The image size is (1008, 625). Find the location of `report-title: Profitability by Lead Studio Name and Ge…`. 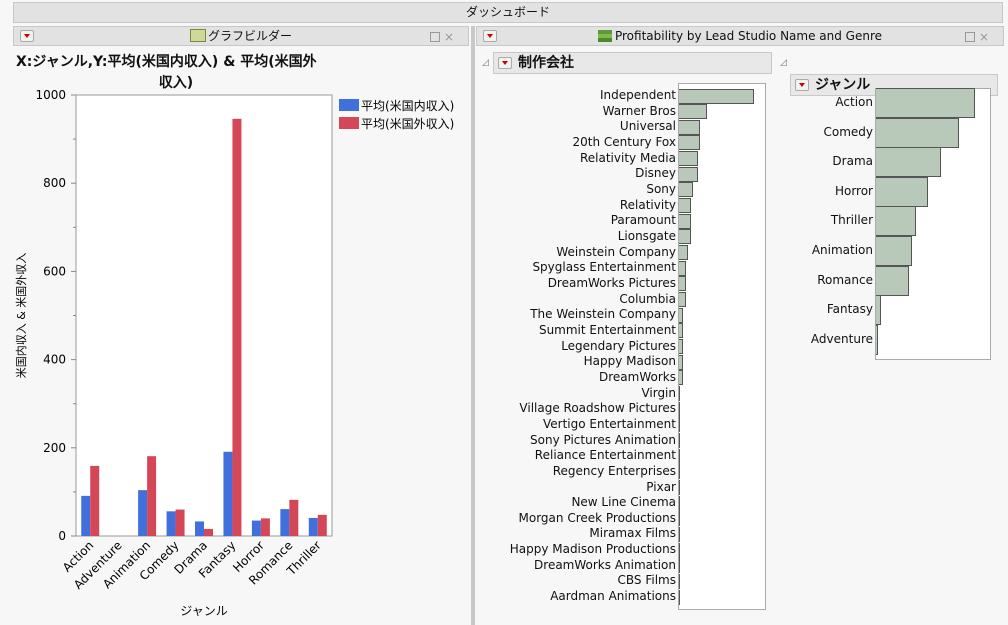

report-title: Profitability by Lead Studio Name and Ge… is located at coordinates (748, 36).